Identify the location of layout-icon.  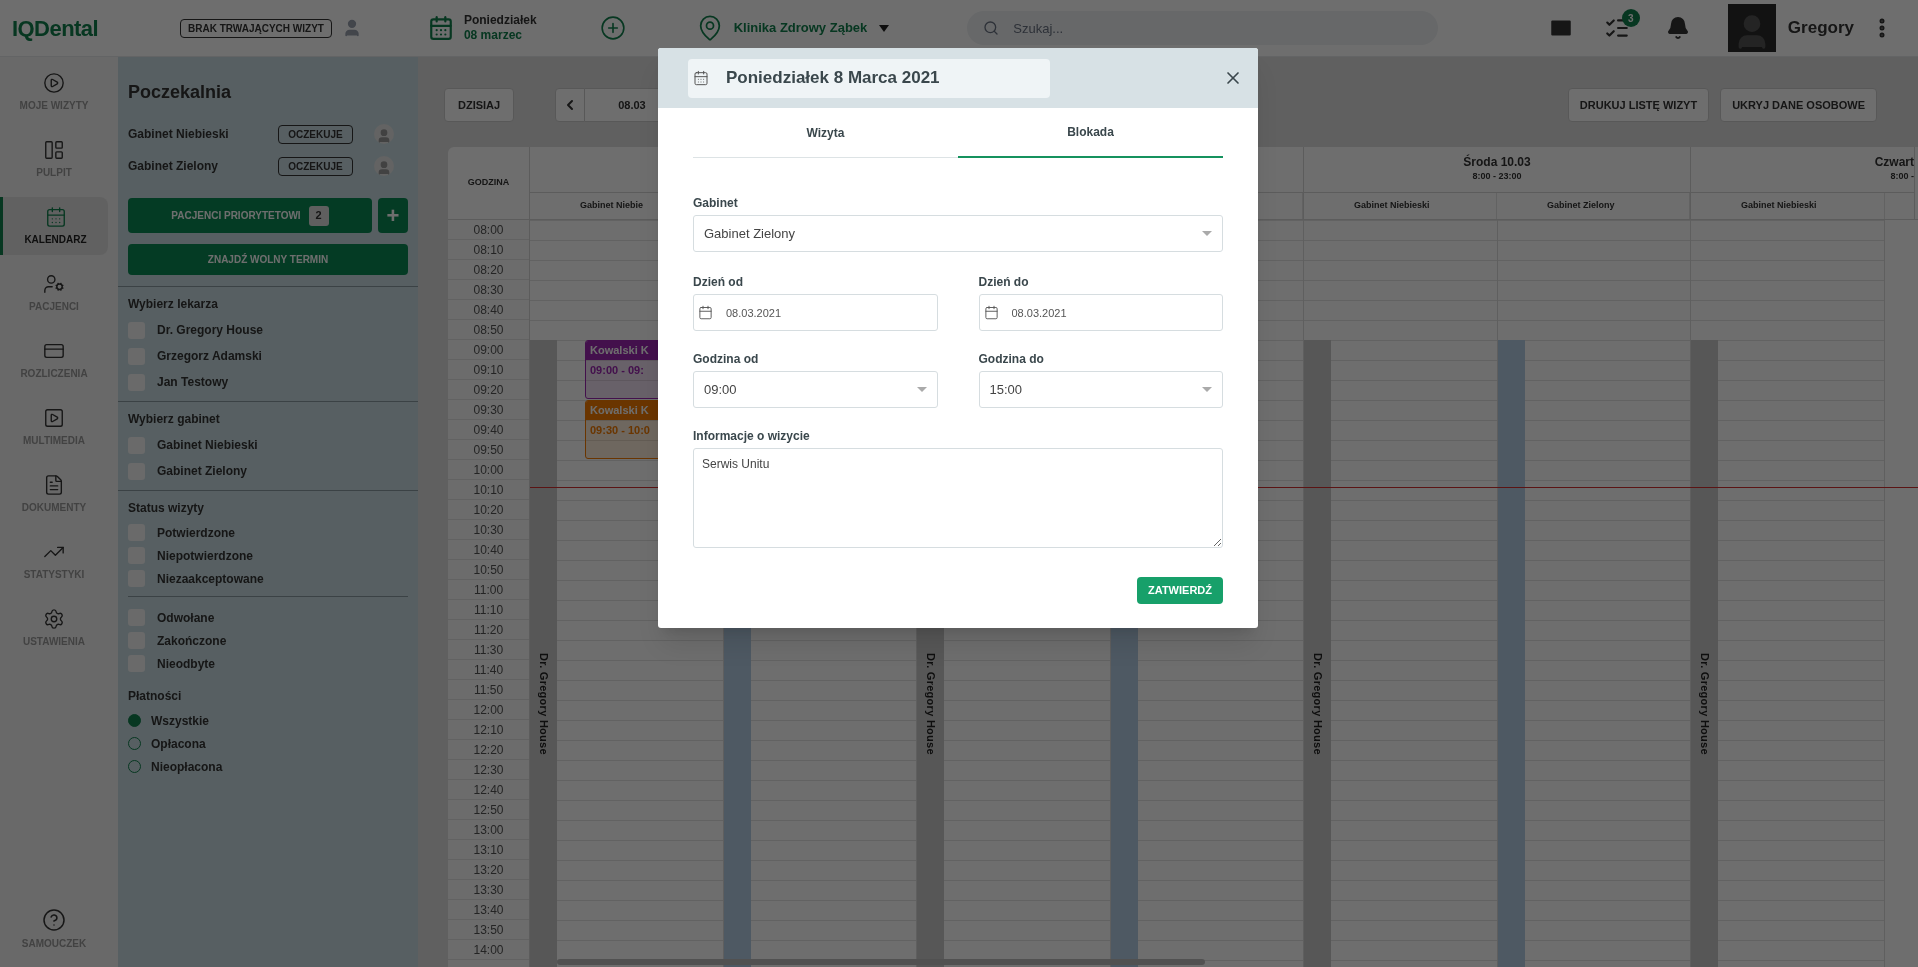
(54, 149).